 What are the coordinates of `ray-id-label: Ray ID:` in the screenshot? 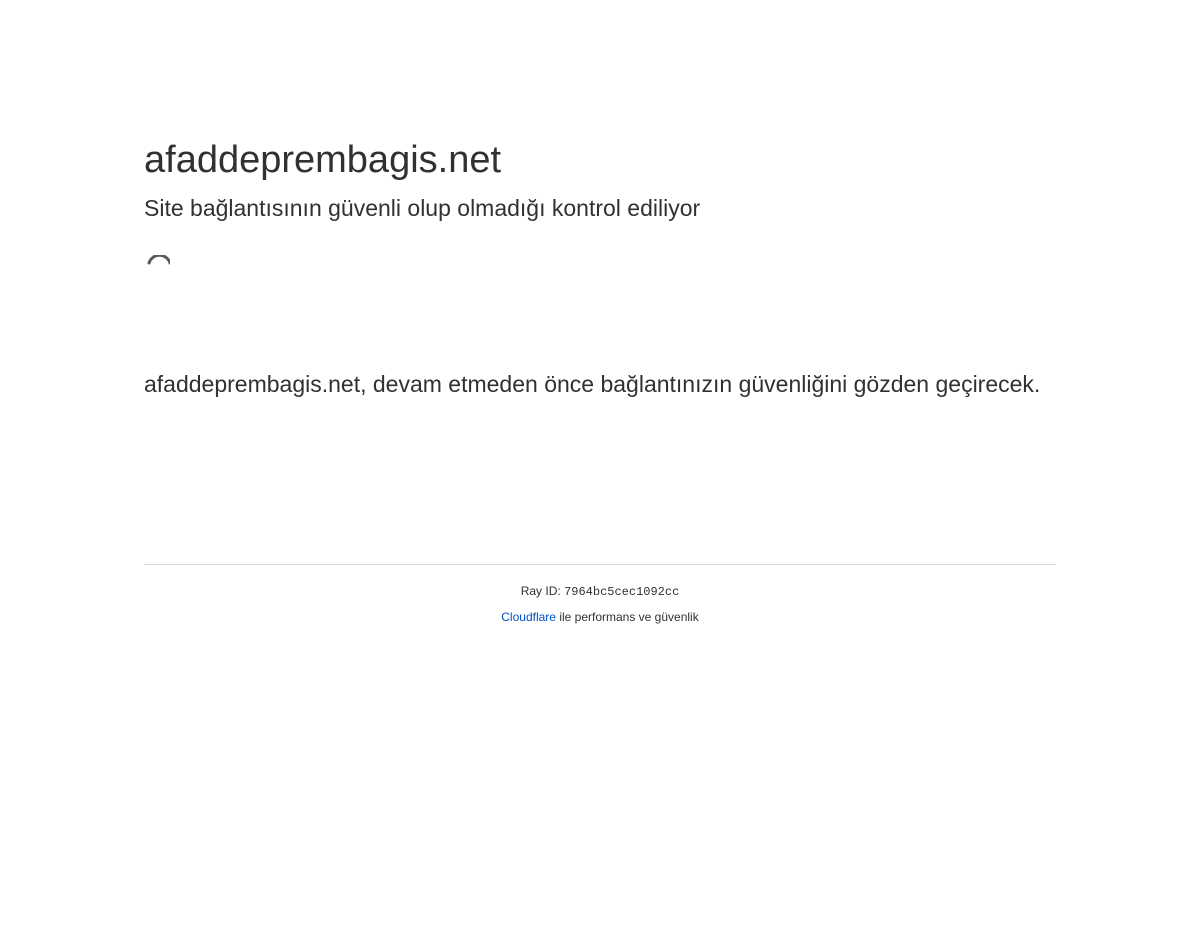 It's located at (540, 591).